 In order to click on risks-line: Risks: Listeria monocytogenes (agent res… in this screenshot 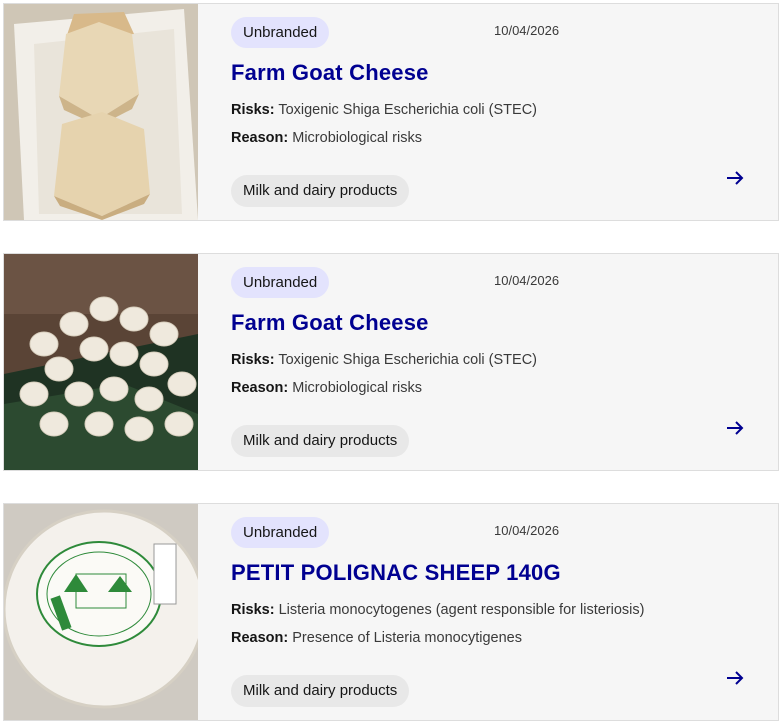, I will do `click(437, 610)`.